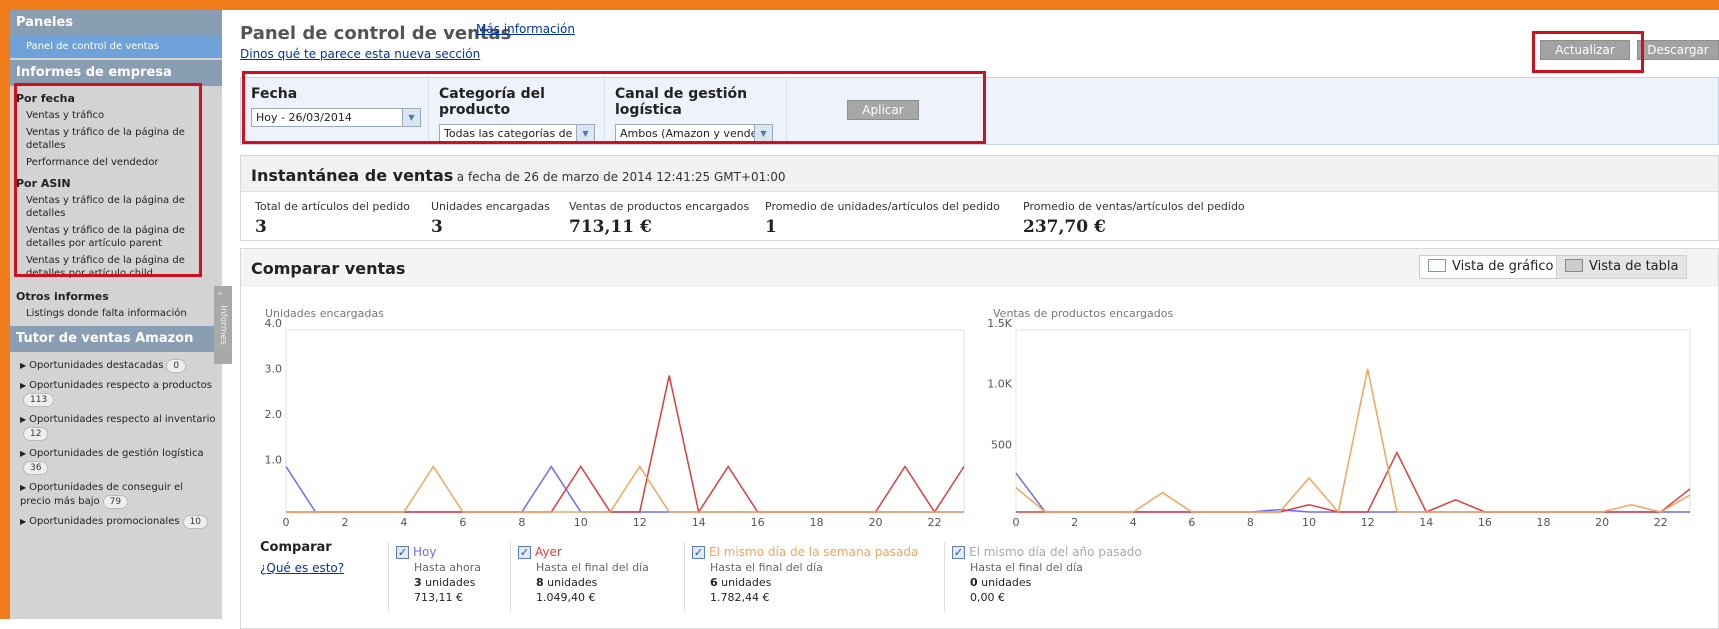  What do you see at coordinates (1588, 52) in the screenshot?
I see `highlight-box-refresh` at bounding box center [1588, 52].